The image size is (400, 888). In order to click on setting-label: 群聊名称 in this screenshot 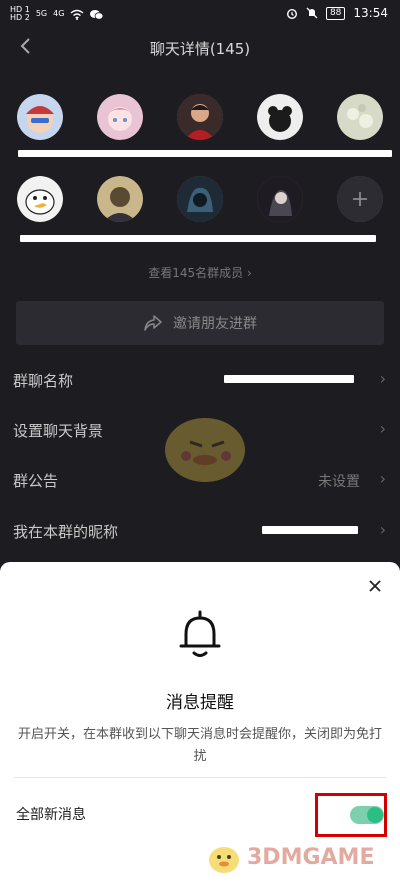, I will do `click(43, 381)`.